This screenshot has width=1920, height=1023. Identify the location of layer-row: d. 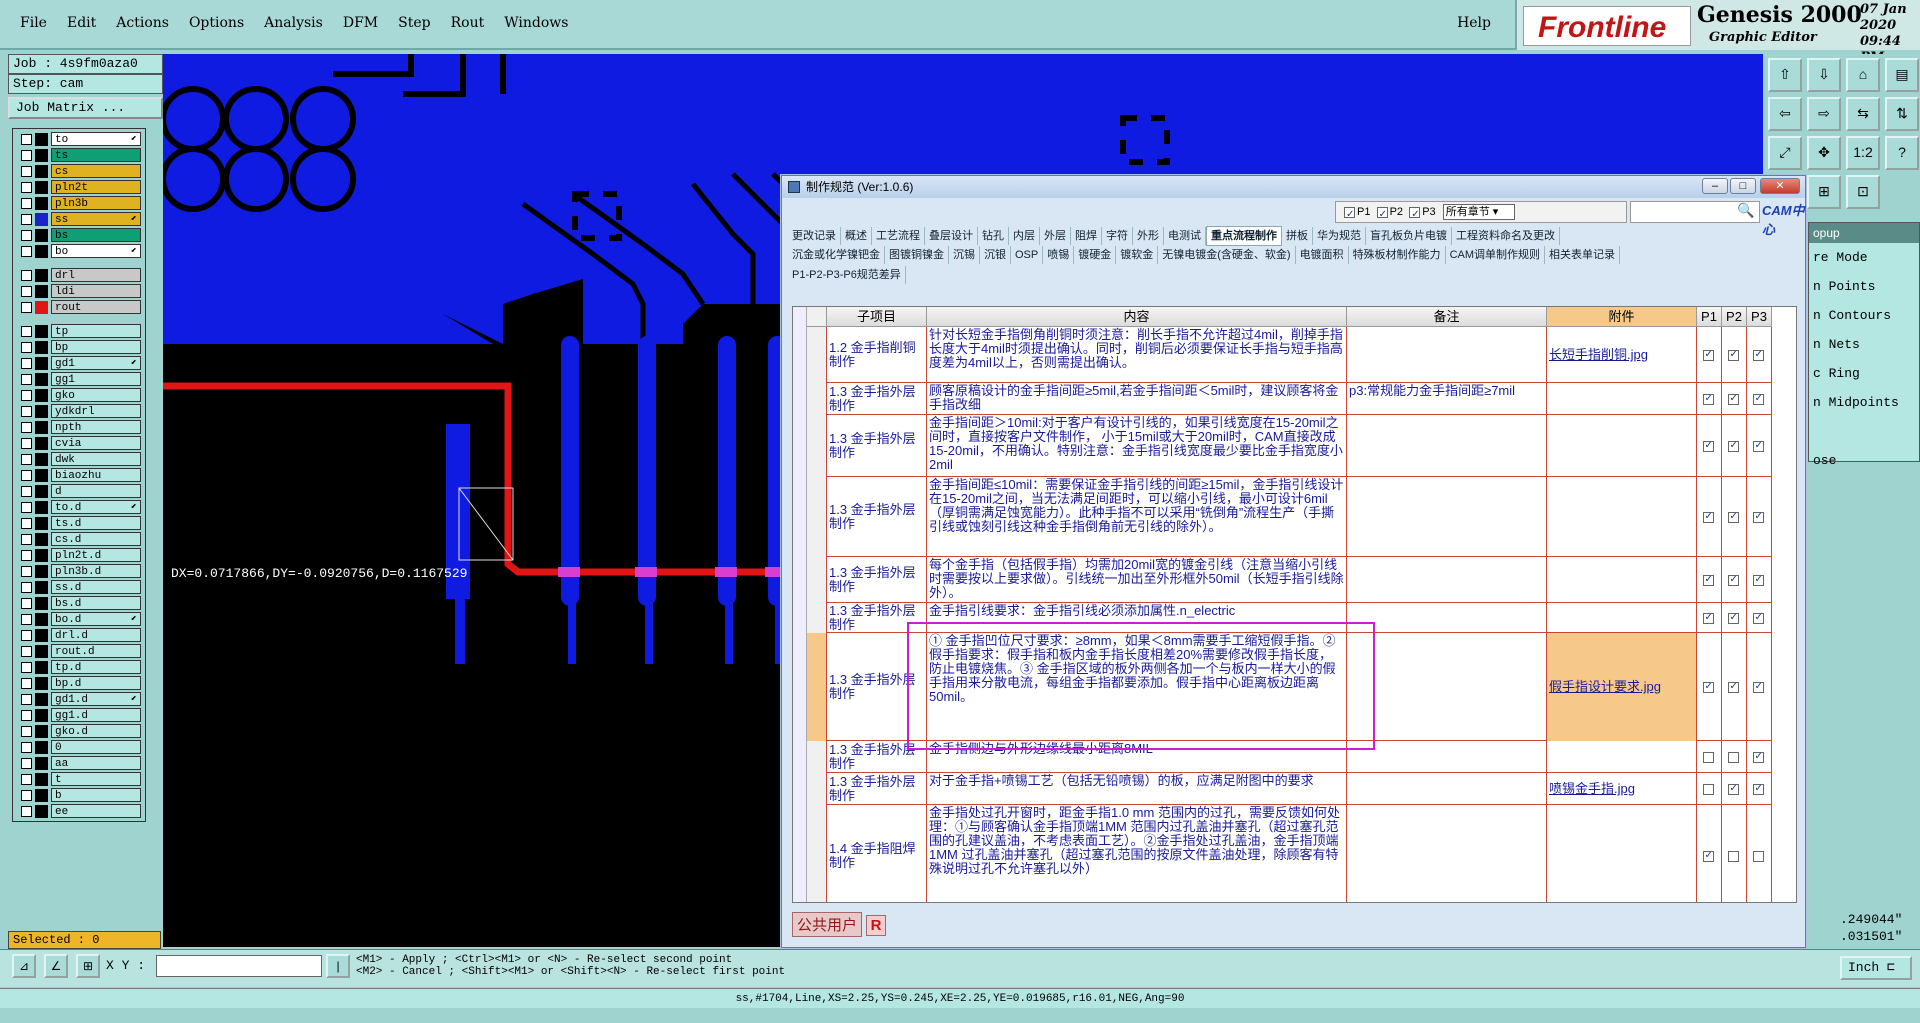
(79, 491).